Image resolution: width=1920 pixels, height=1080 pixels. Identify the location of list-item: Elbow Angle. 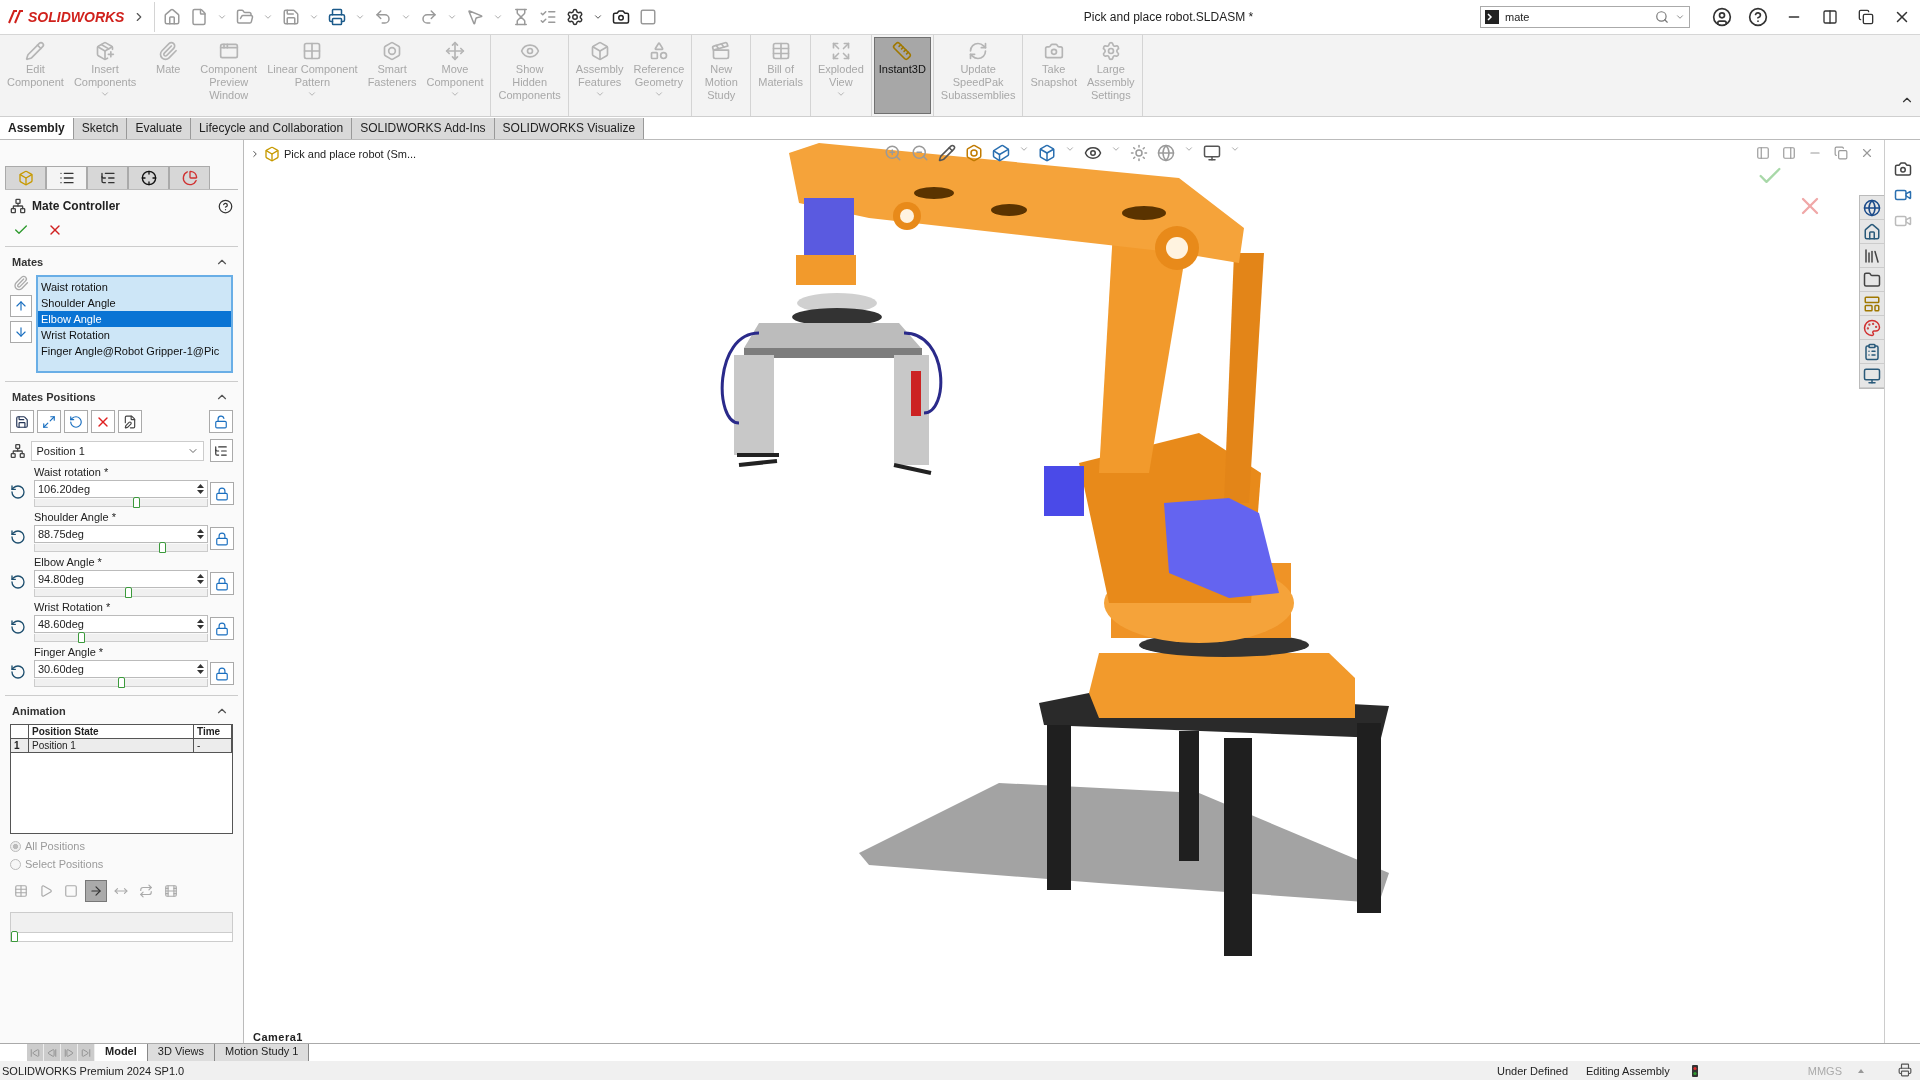
(134, 319).